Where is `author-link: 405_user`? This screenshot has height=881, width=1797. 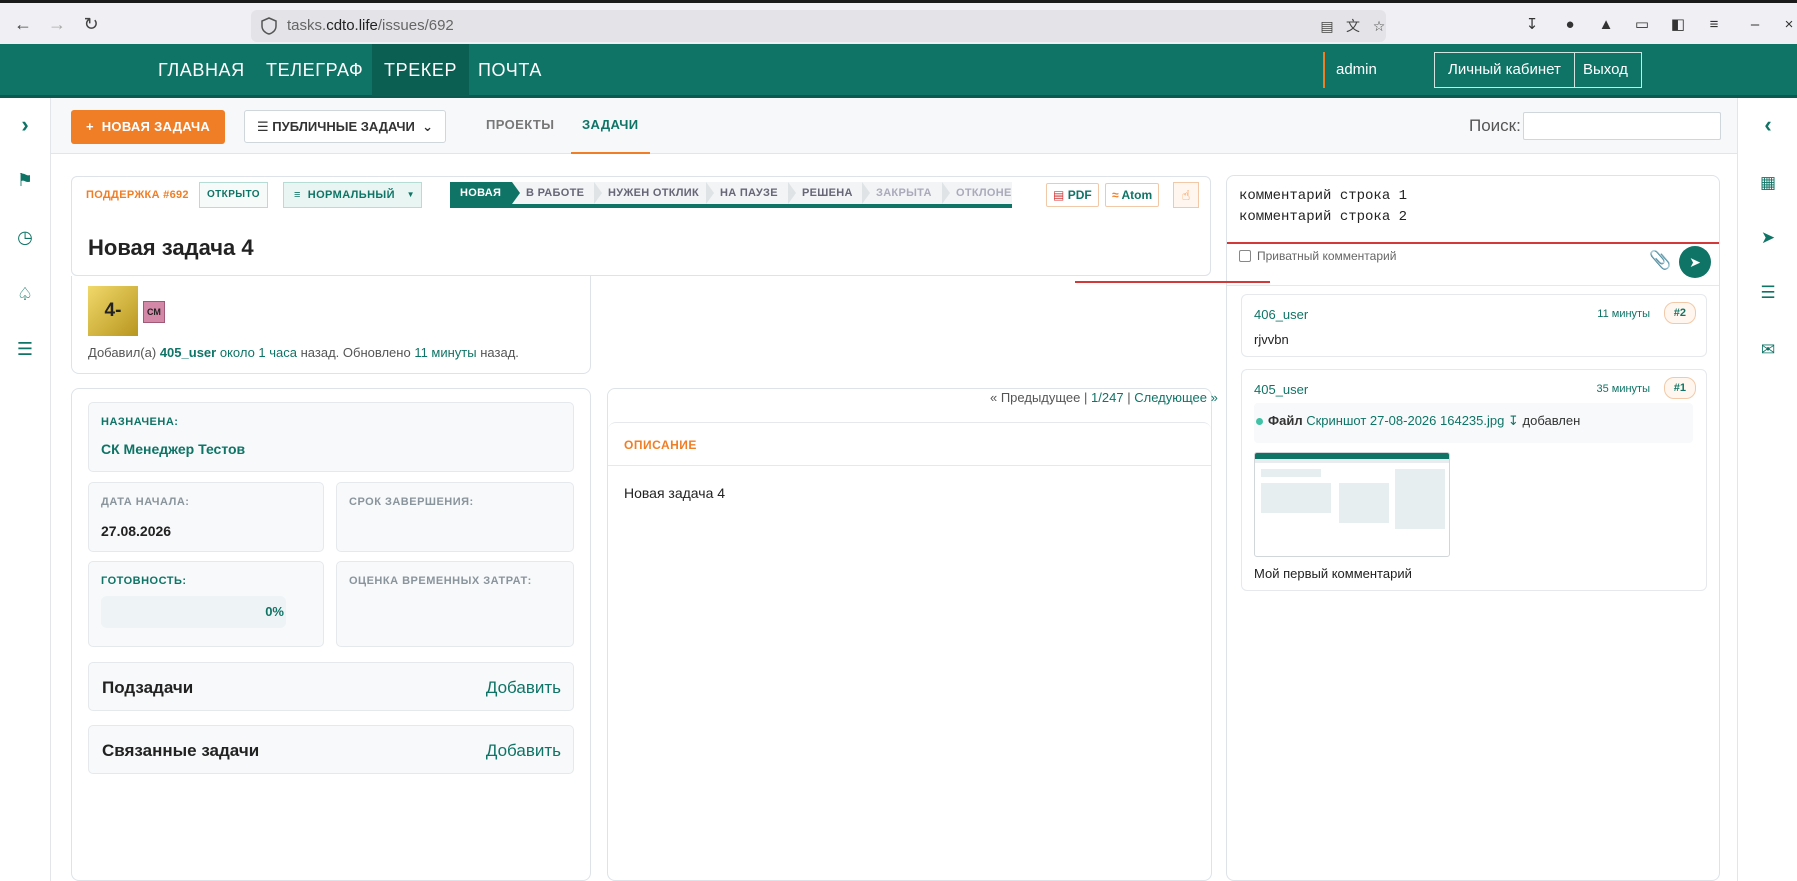
author-link: 405_user is located at coordinates (188, 352).